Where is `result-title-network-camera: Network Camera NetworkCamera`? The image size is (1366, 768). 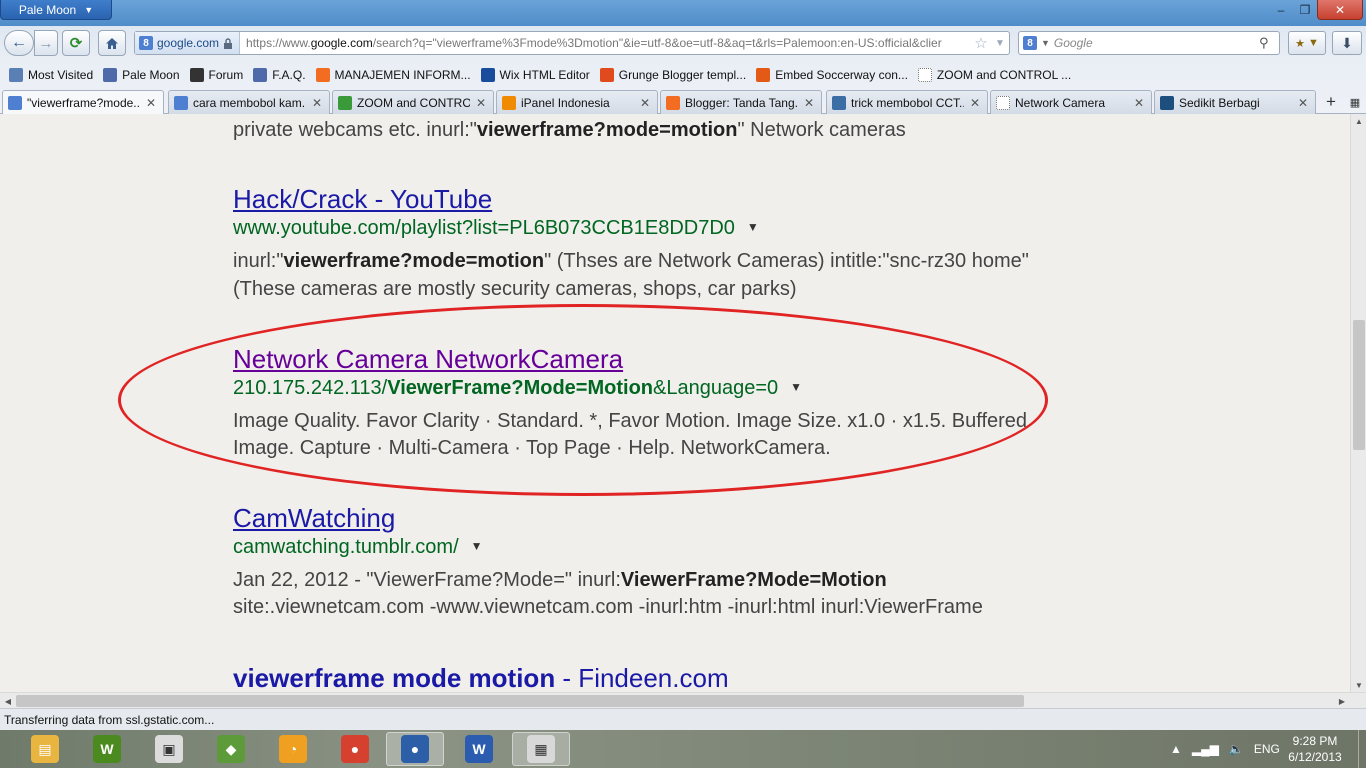
result-title-network-camera: Network Camera NetworkCamera is located at coordinates (428, 359).